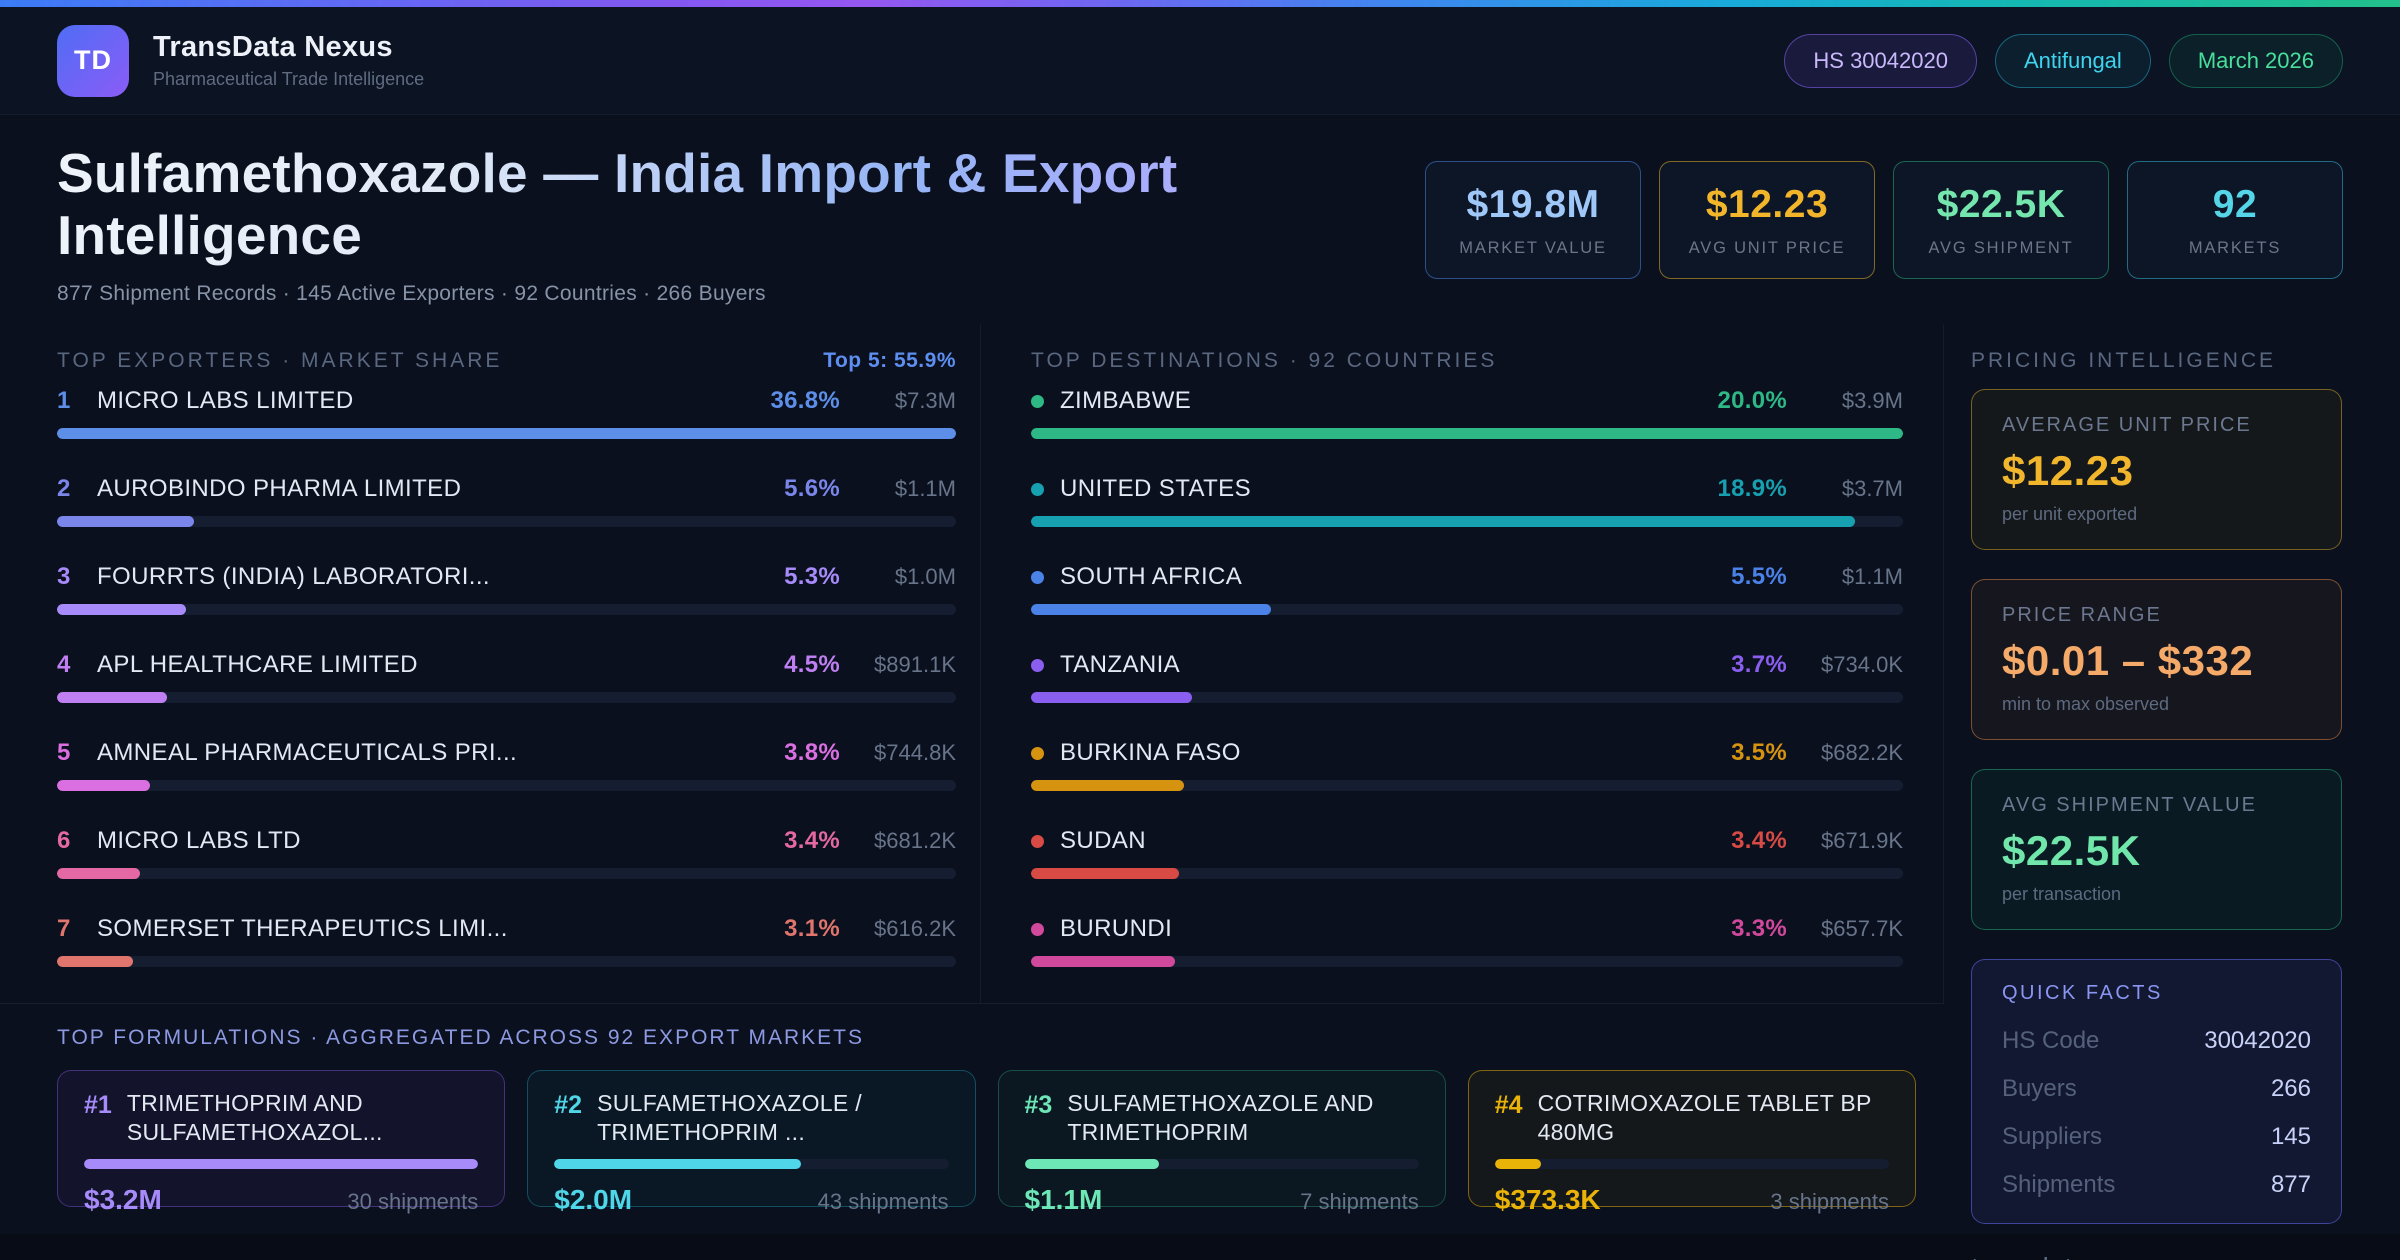  I want to click on country-name: SUDAN, so click(1103, 841).